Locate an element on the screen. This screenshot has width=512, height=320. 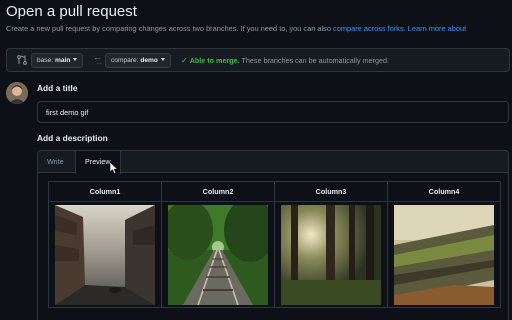
compare-prefix: compare: is located at coordinates (126, 60).